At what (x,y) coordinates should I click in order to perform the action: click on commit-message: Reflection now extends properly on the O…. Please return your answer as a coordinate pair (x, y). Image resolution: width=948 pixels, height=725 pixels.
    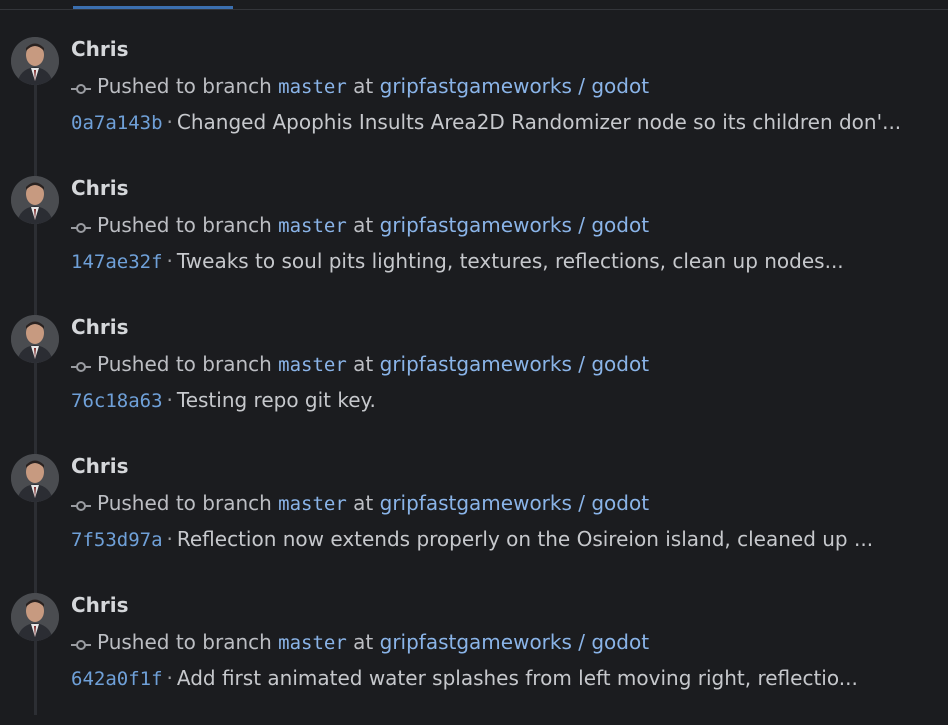
    Looking at the image, I should click on (525, 539).